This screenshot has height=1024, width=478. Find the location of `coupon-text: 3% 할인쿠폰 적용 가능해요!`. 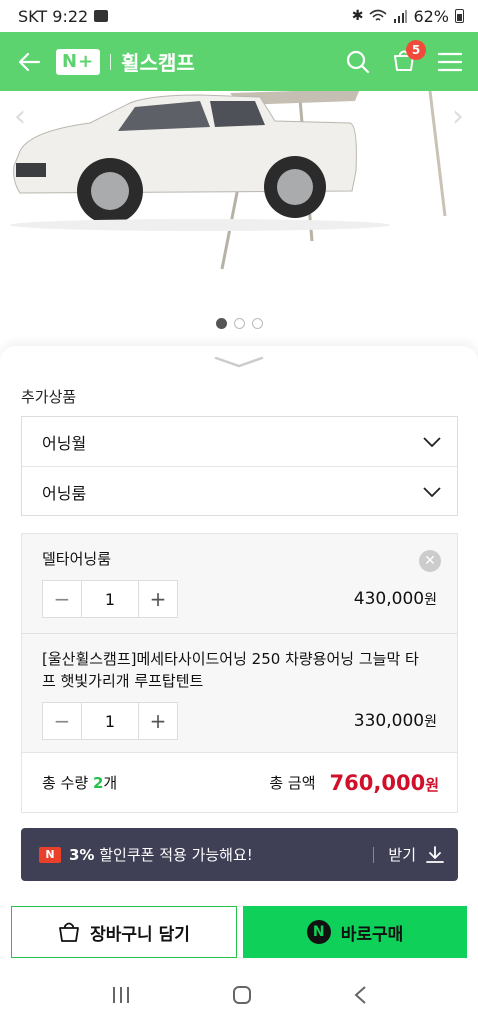

coupon-text: 3% 할인쿠폰 적용 가능해요! is located at coordinates (161, 854).